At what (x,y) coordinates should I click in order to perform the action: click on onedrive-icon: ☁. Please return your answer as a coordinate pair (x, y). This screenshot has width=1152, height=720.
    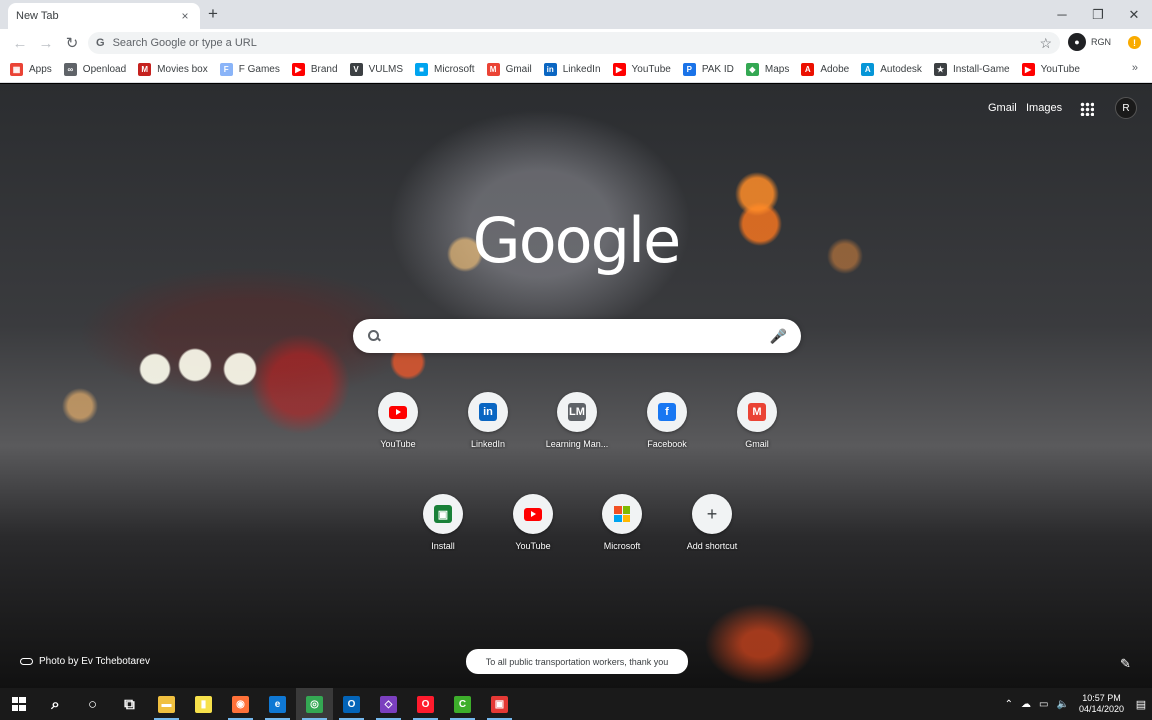
    Looking at the image, I should click on (1026, 704).